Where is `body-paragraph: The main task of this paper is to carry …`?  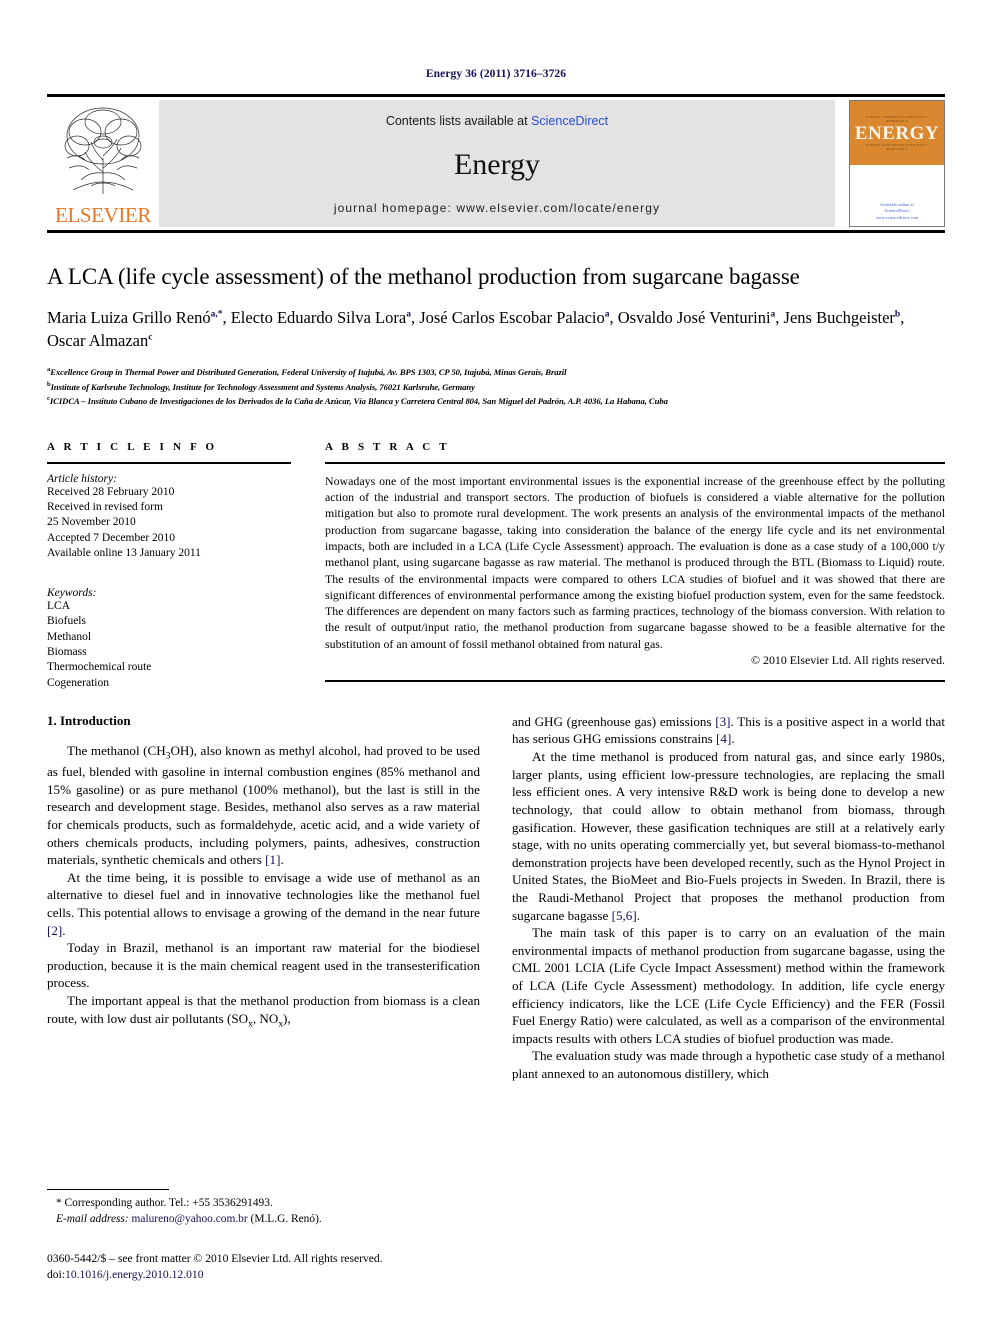 body-paragraph: The main task of this paper is to carry … is located at coordinates (728, 985).